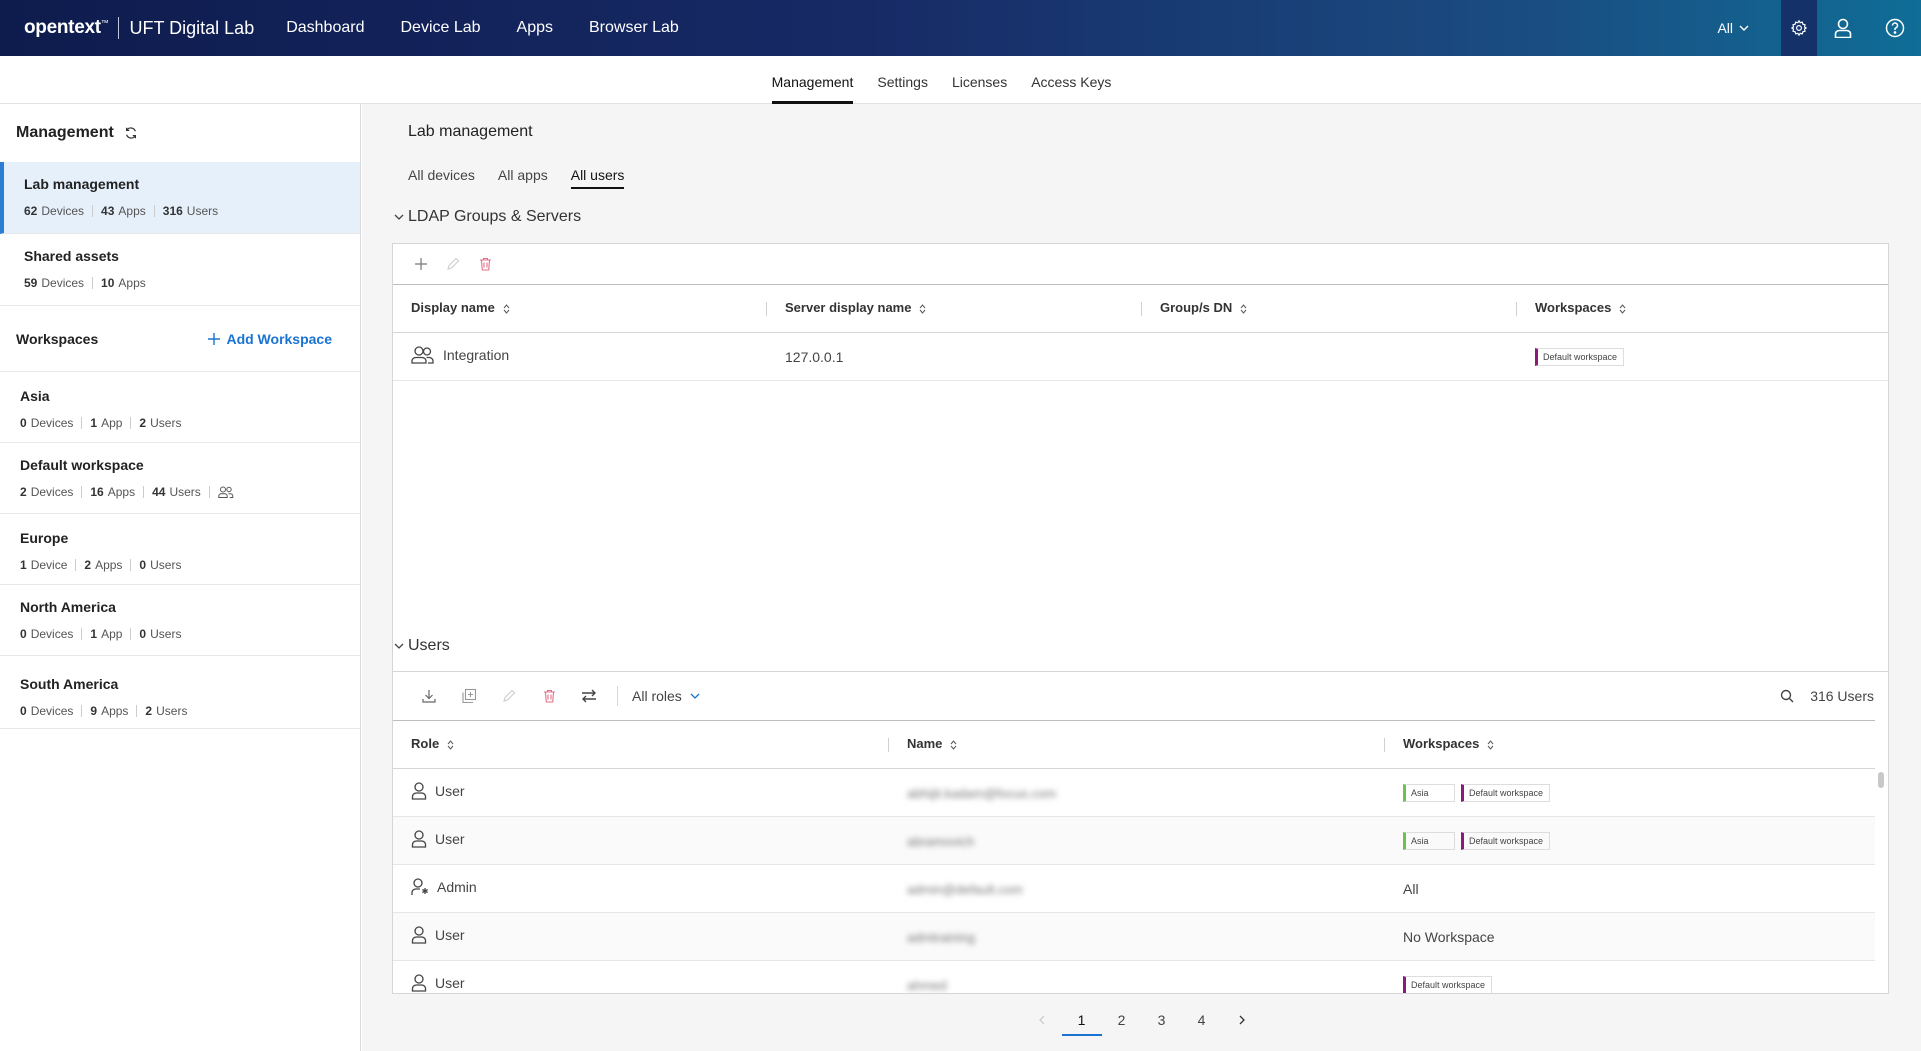 This screenshot has width=1921, height=1051. Describe the element at coordinates (1081, 1020) in the screenshot. I see `page-1-button: 1` at that location.